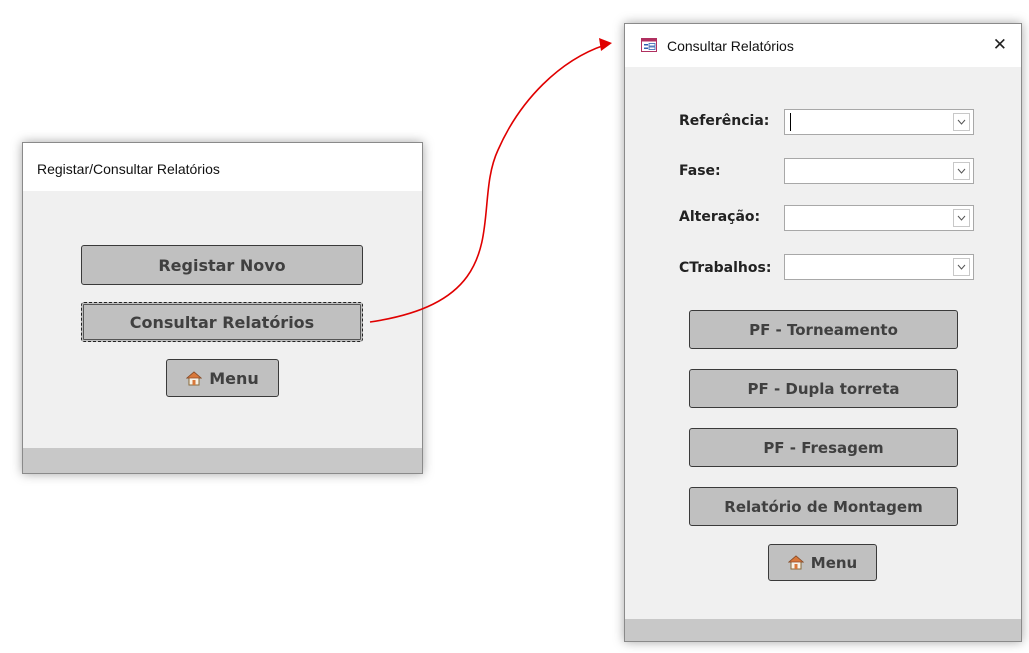 This screenshot has width=1029, height=653. I want to click on fase-label: Fase:, so click(700, 171).